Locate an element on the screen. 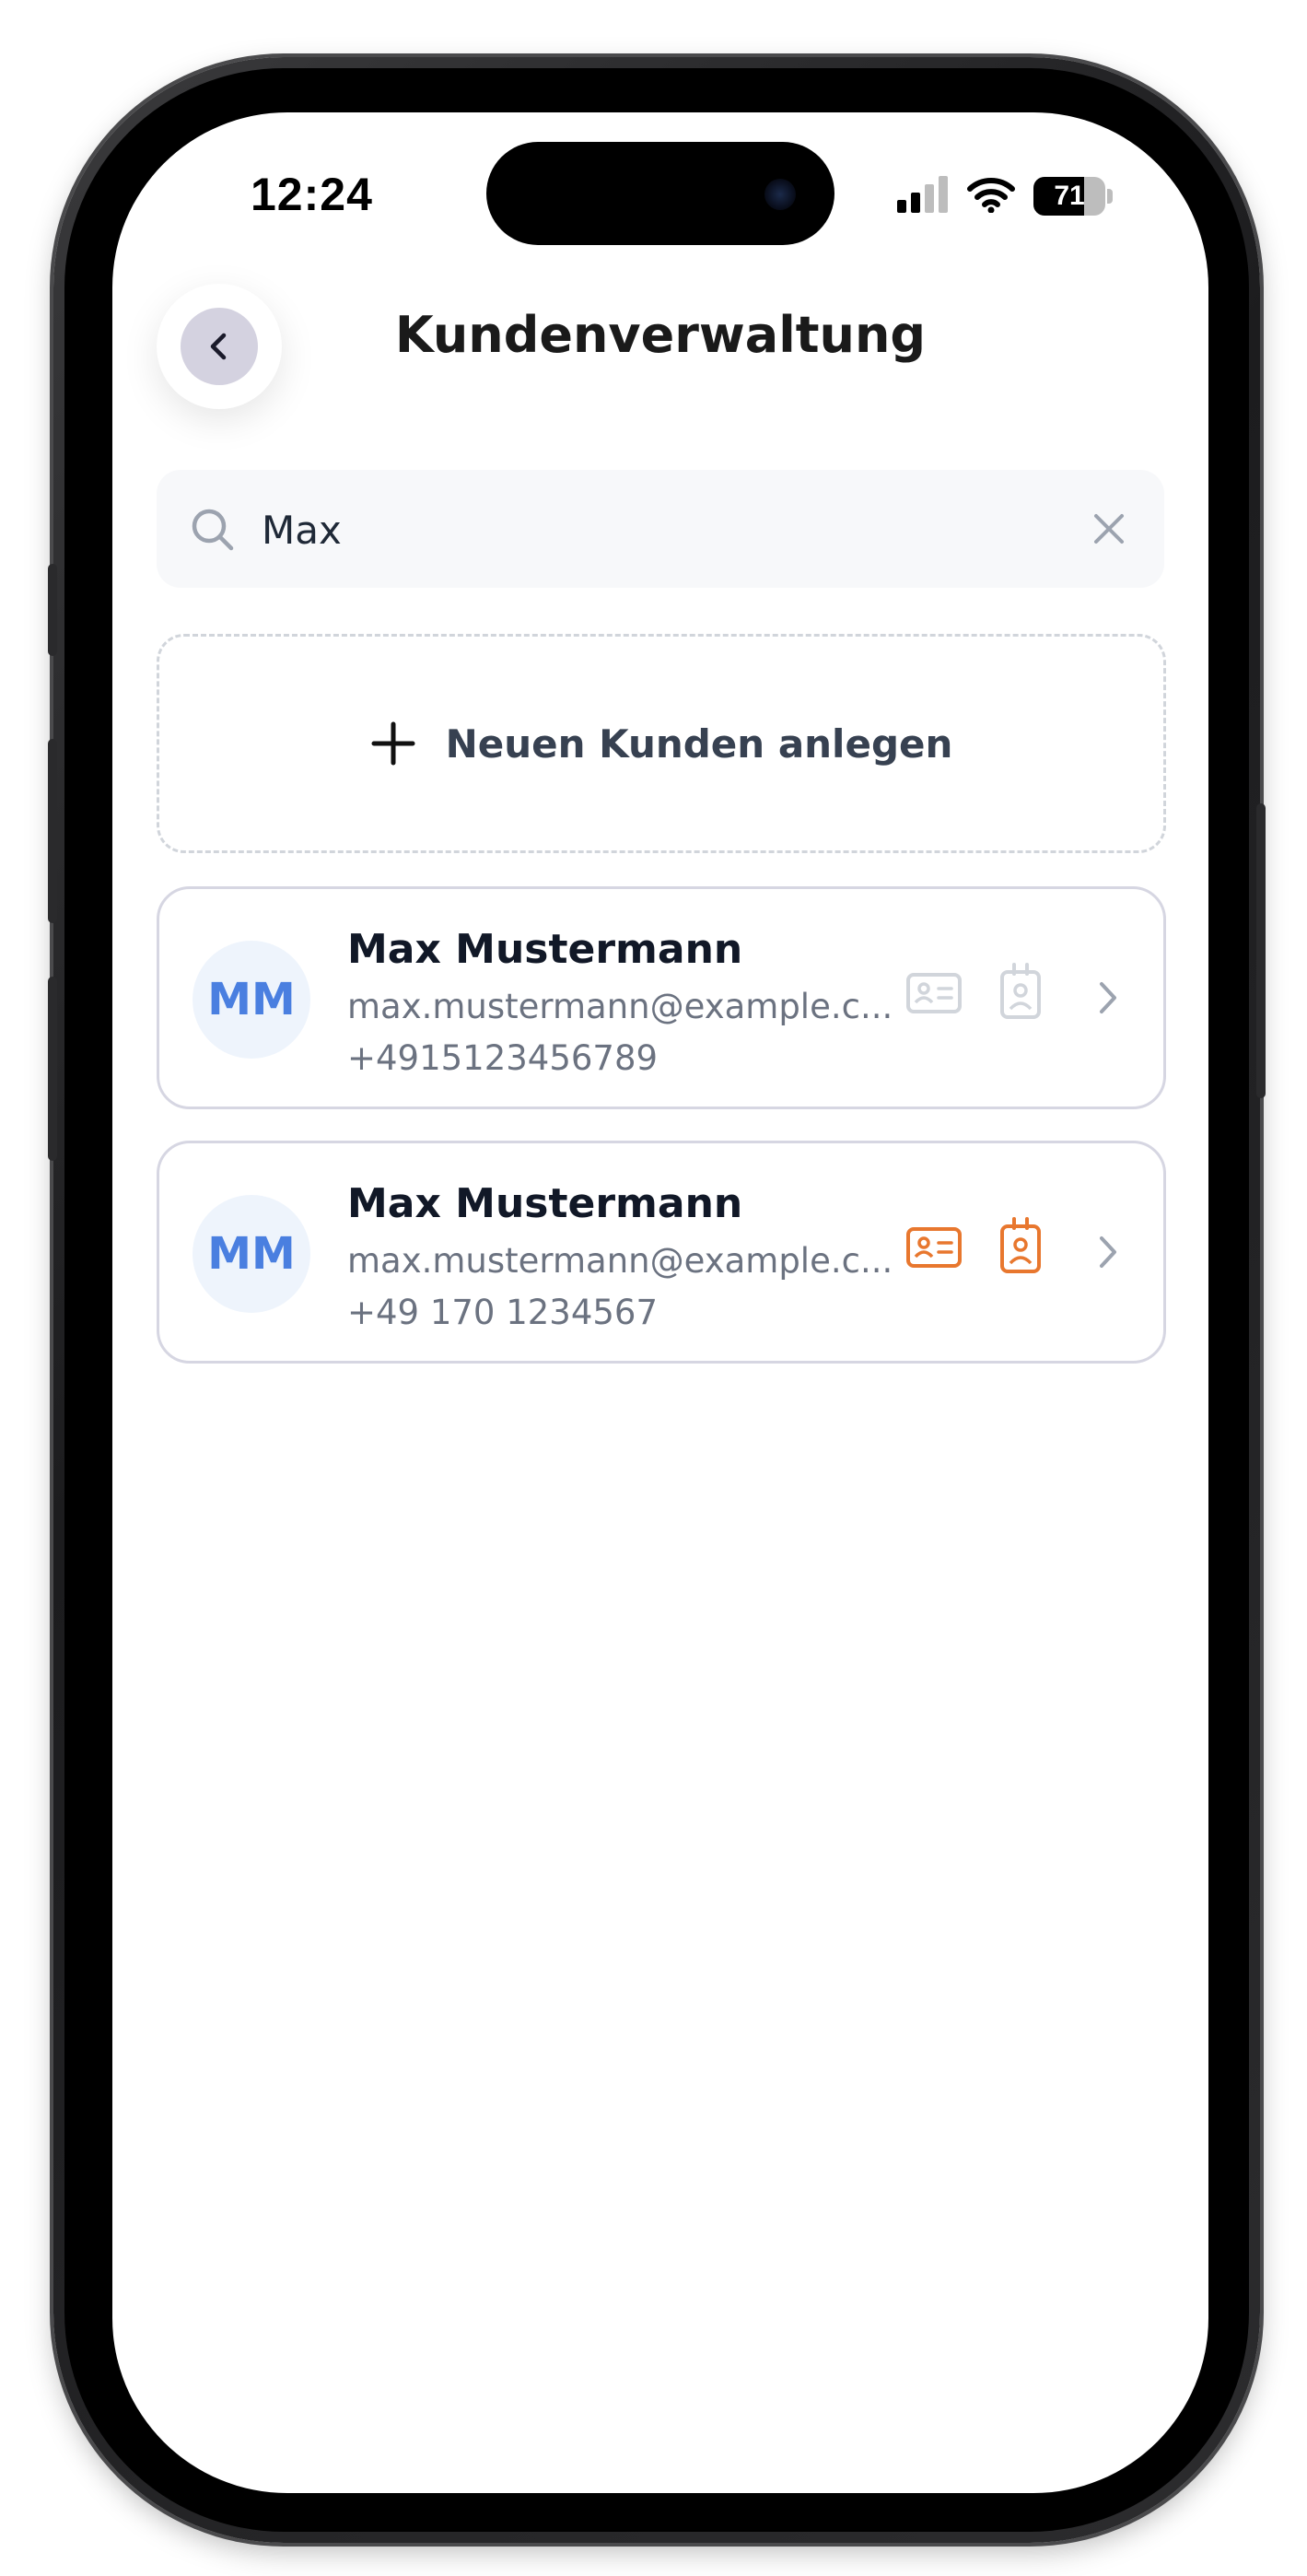  cellular-signal-icon is located at coordinates (923, 196).